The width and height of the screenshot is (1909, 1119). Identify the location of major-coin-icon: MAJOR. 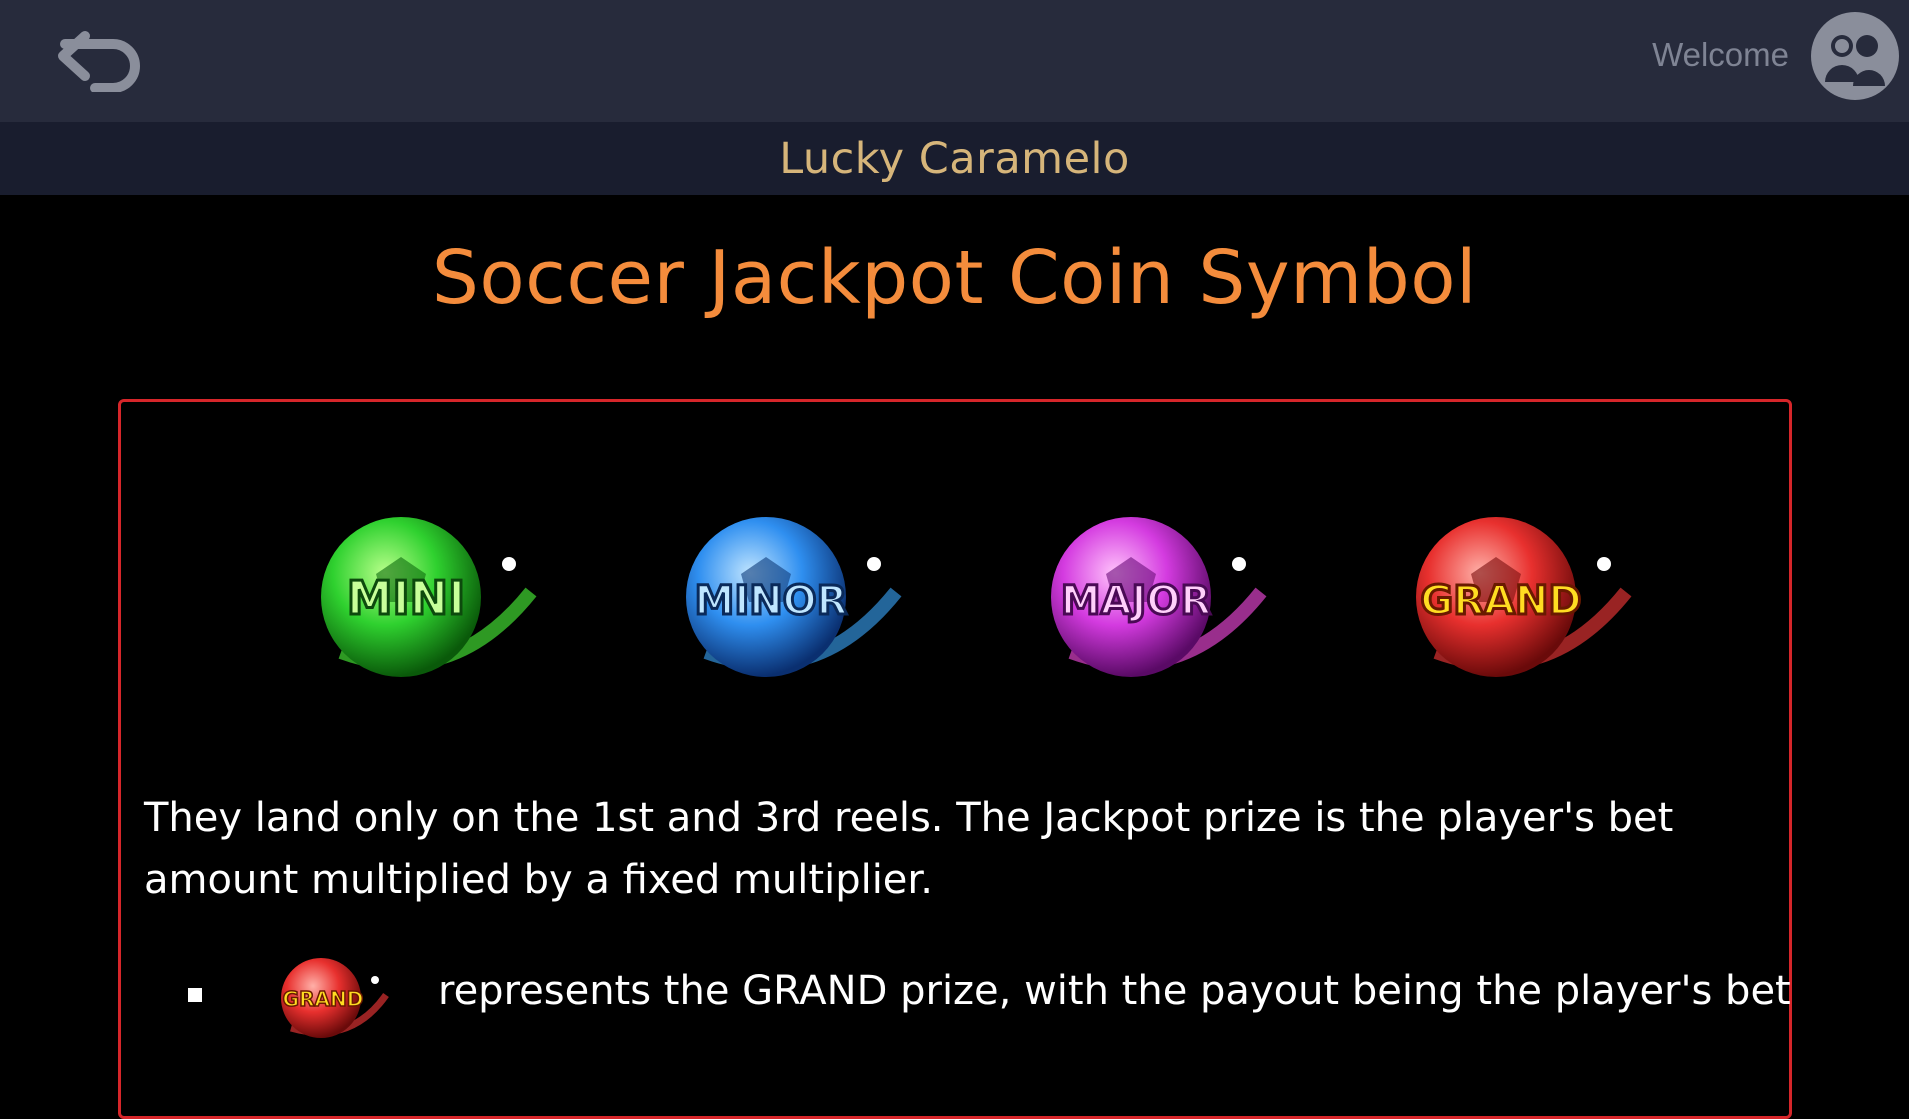
(1141, 597).